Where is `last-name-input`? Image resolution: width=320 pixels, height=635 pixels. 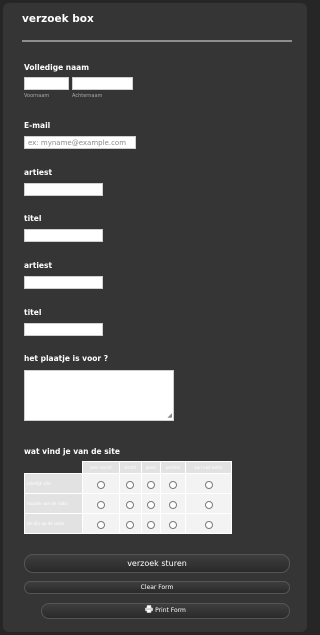 last-name-input is located at coordinates (102, 83).